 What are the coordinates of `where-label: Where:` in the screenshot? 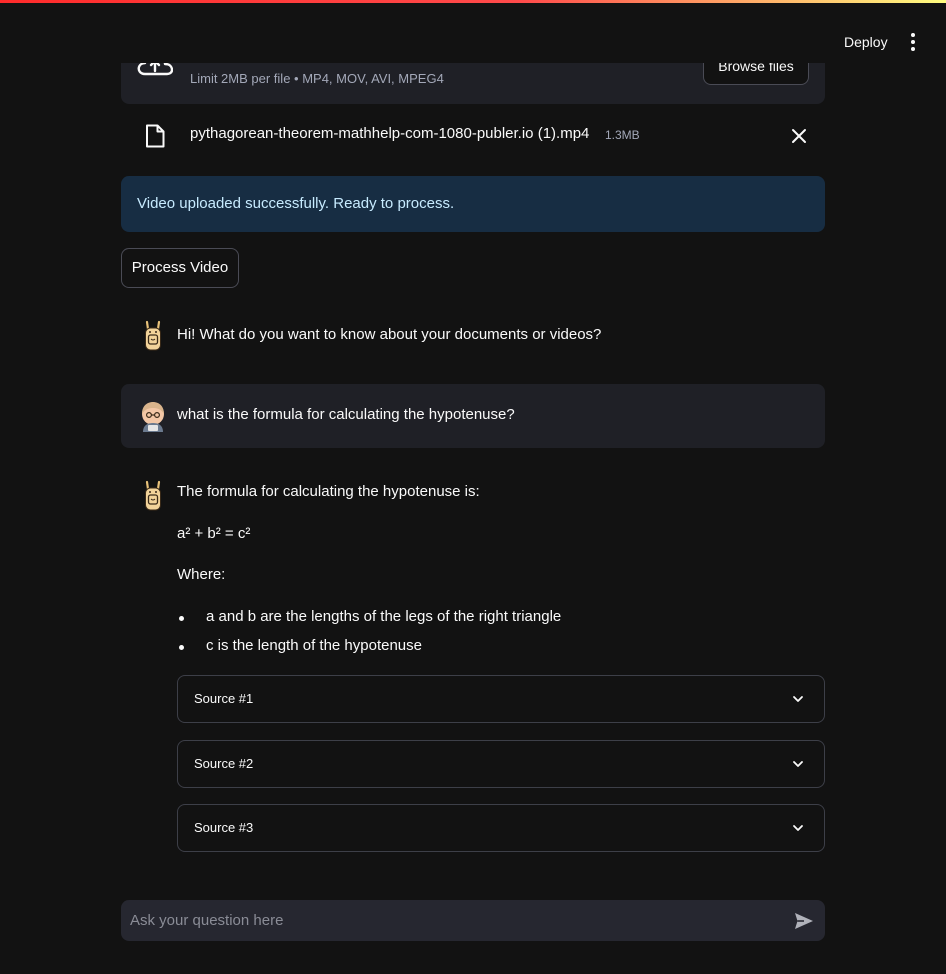 It's located at (201, 574).